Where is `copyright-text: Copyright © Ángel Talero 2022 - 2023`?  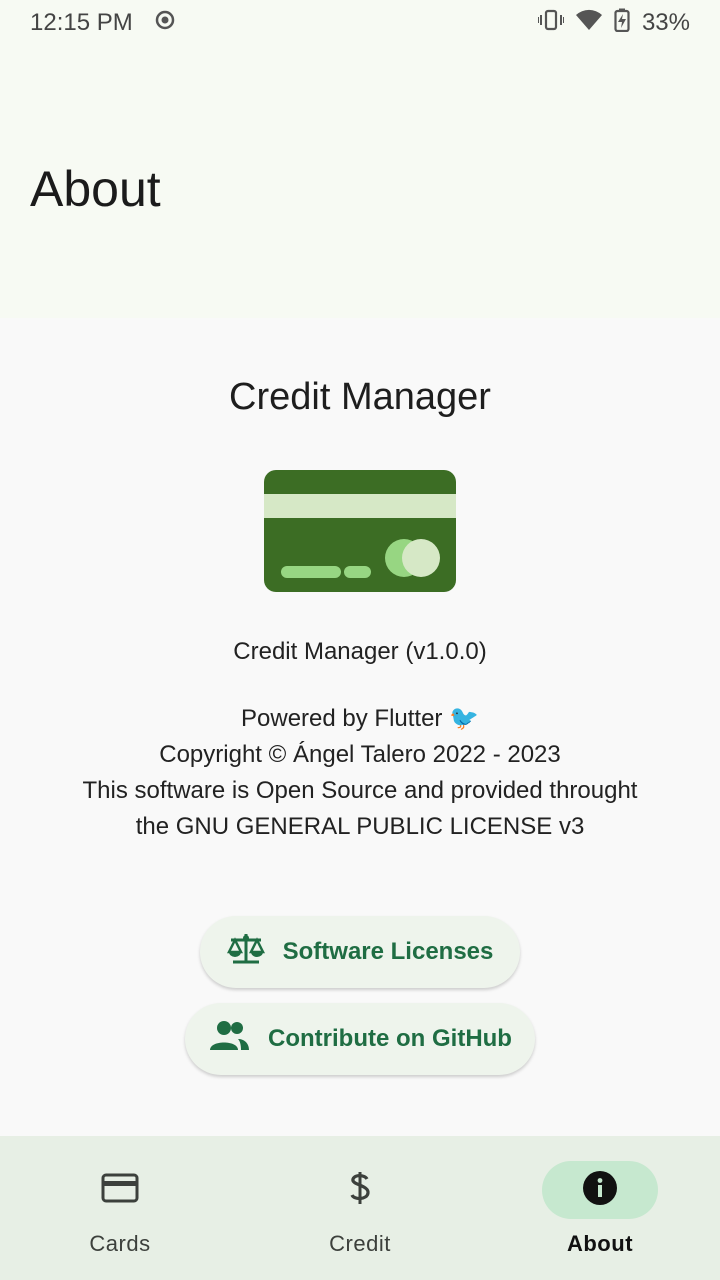 copyright-text: Copyright © Ángel Talero 2022 - 2023 is located at coordinates (360, 754).